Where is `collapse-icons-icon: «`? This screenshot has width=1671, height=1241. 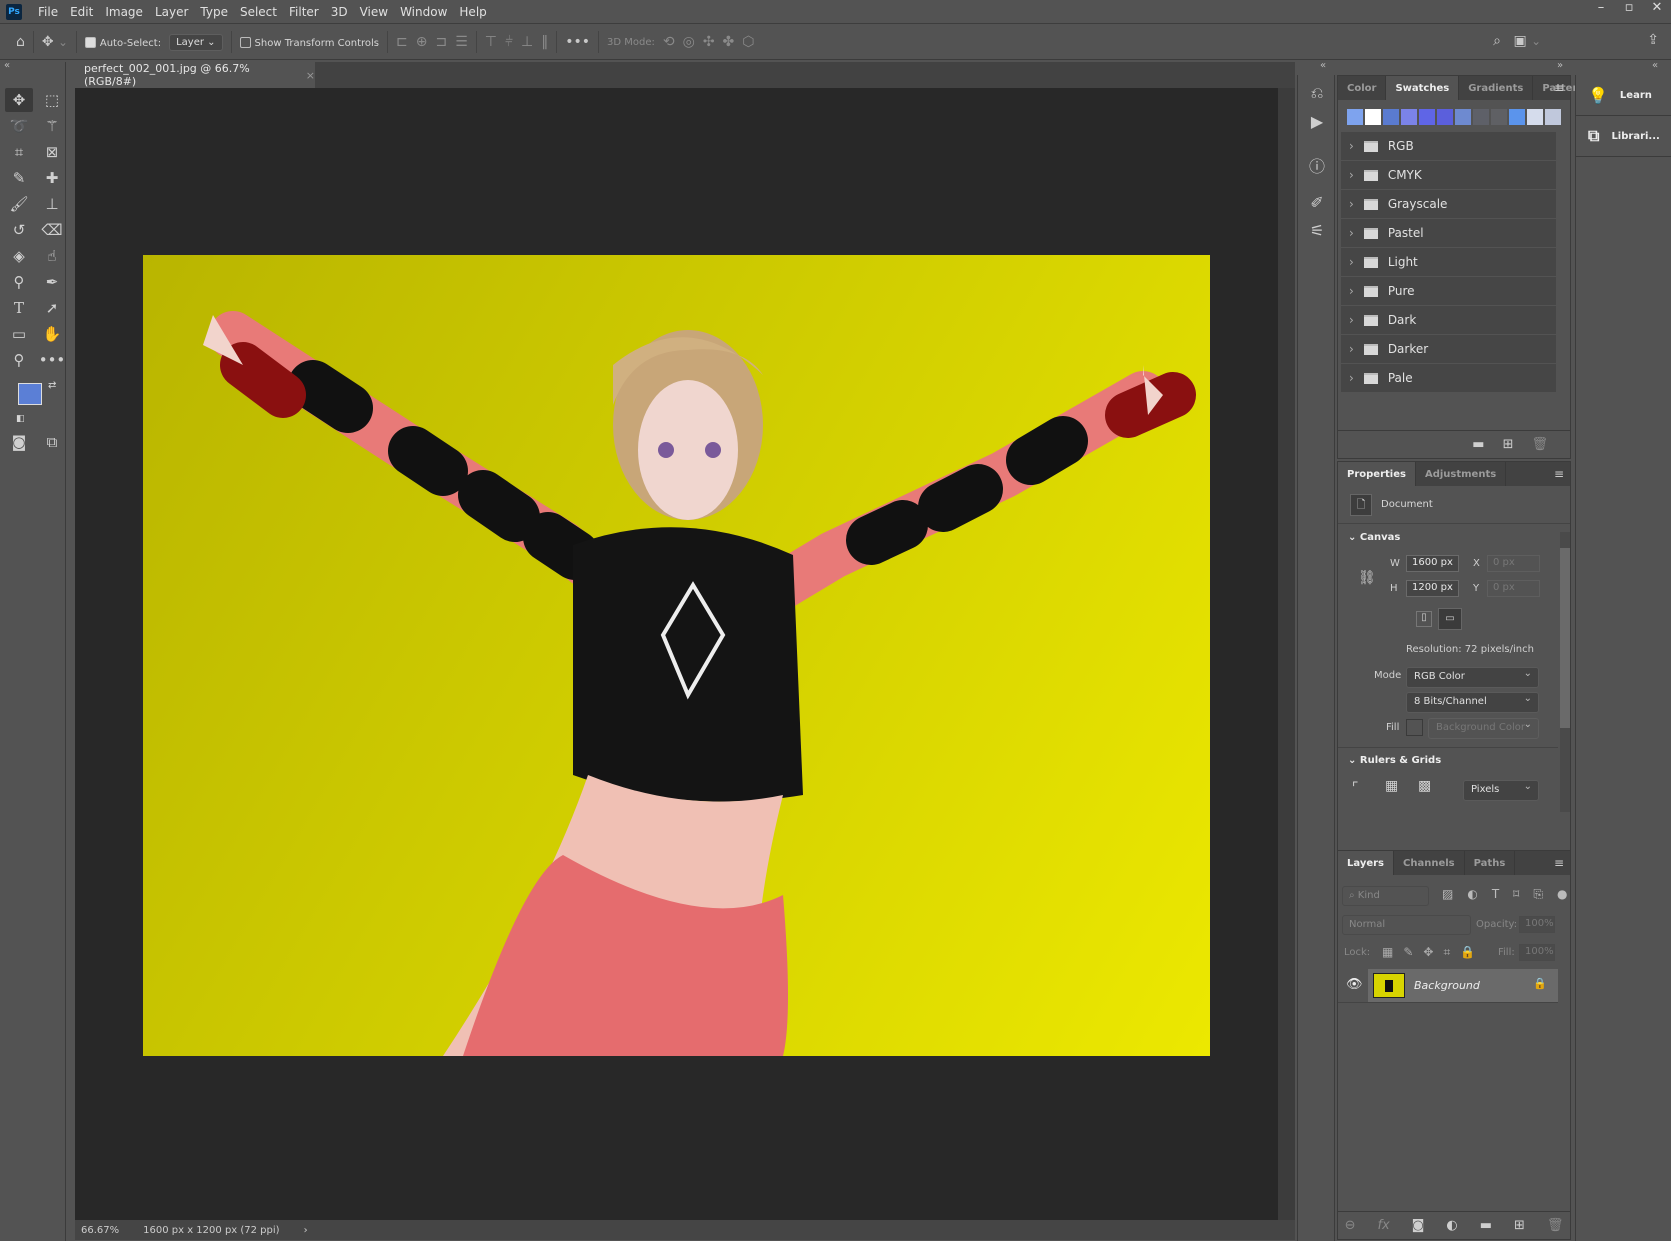 collapse-icons-icon: « is located at coordinates (1323, 65).